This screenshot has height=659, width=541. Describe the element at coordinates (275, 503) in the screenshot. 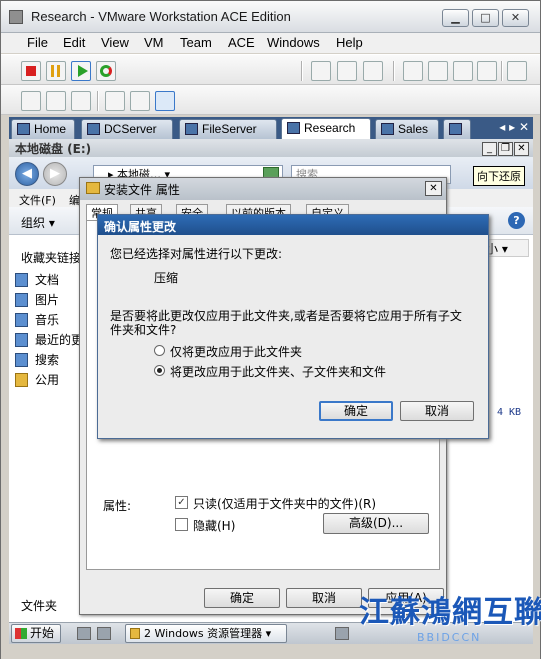

I see `readonly-checkbox: ✓ 只读(仅适用于文件夹中的文件)(R)` at that location.